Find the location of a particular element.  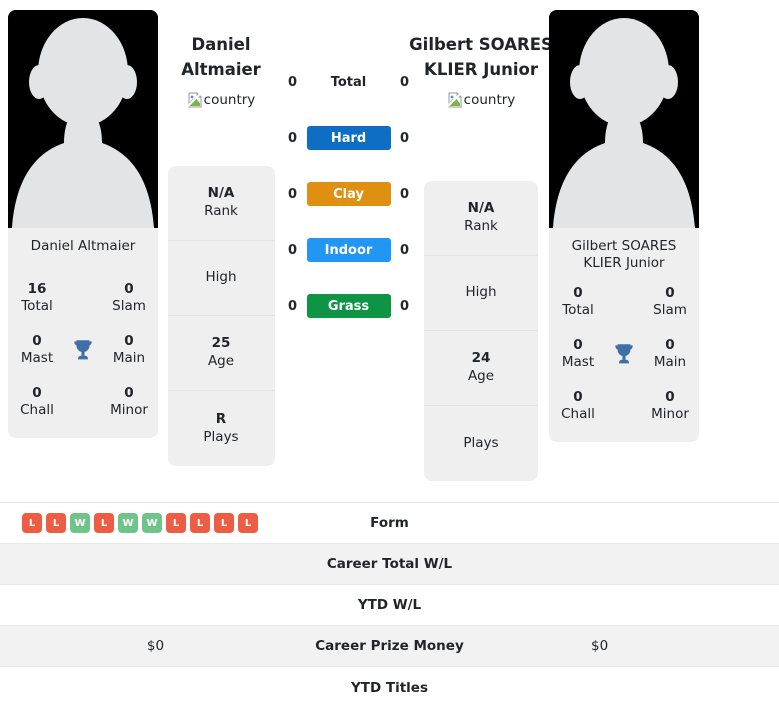

info-plays-label: Plays is located at coordinates (221, 436).